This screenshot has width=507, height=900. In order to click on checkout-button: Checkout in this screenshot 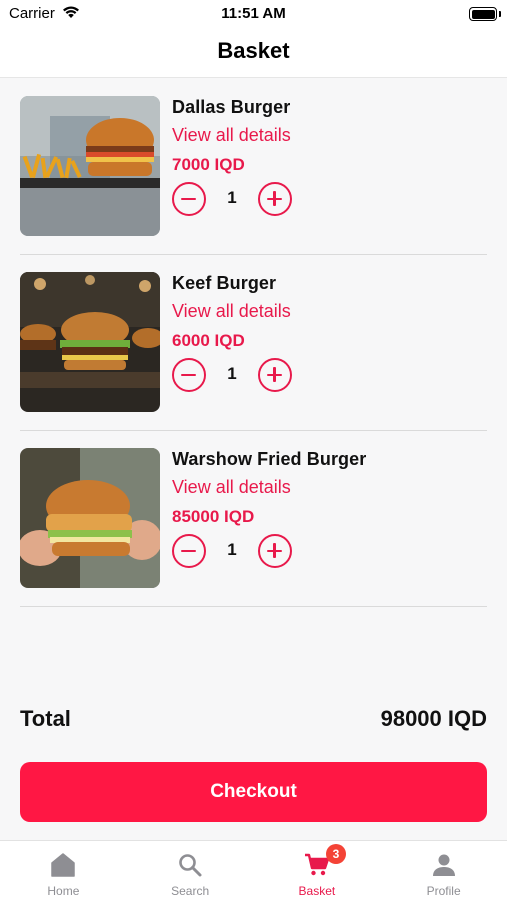, I will do `click(253, 792)`.